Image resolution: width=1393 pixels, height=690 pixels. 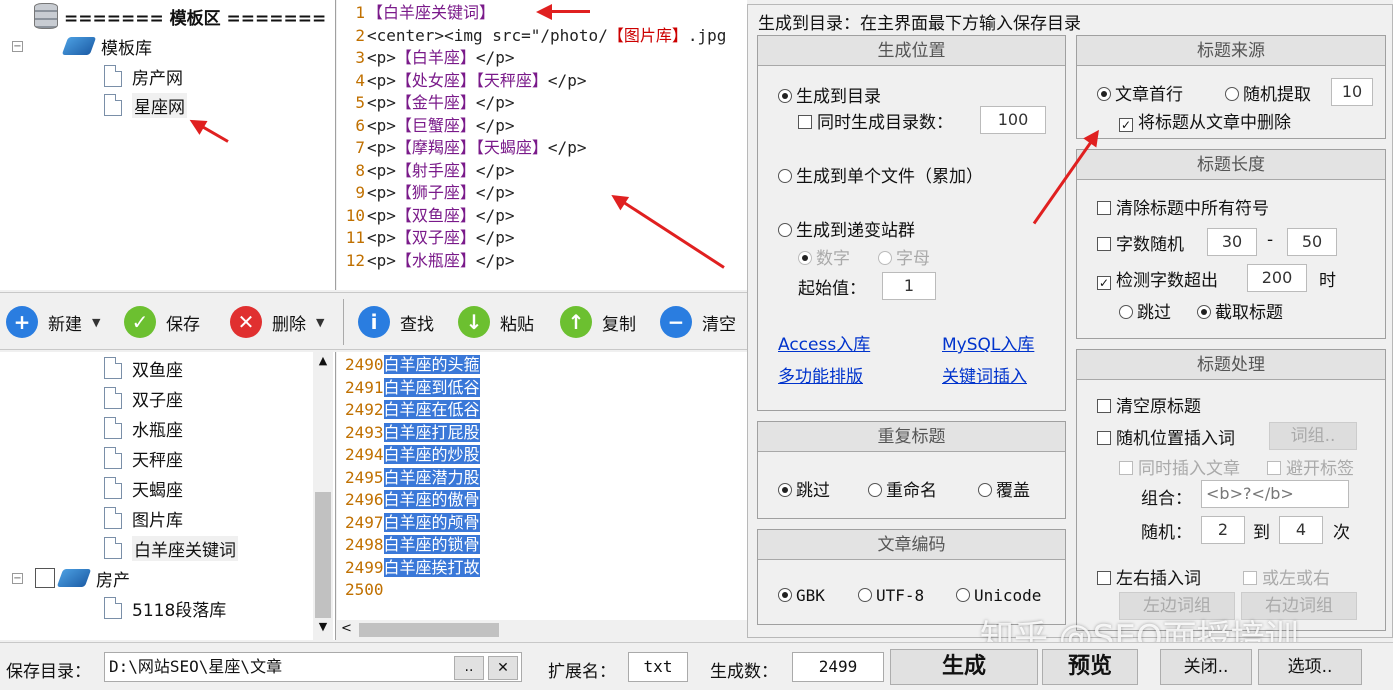 What do you see at coordinates (143, 518) in the screenshot?
I see `tree-item: 图片库` at bounding box center [143, 518].